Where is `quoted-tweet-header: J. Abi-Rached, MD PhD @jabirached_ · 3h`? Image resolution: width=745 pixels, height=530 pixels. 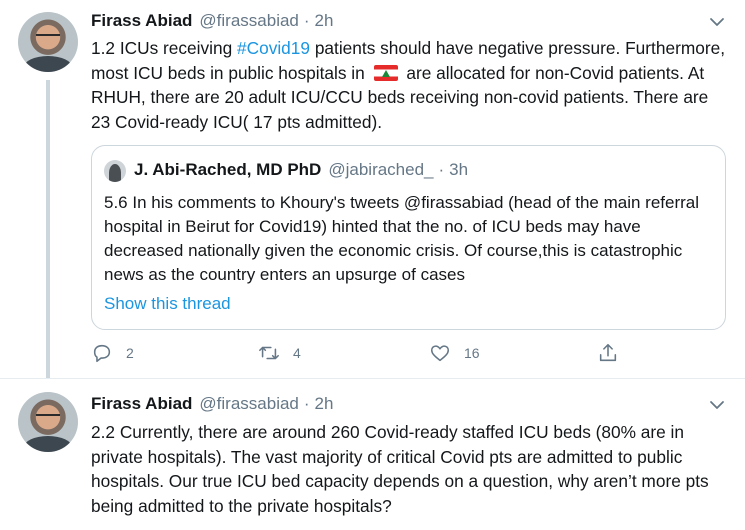 quoted-tweet-header: J. Abi-Rached, MD PhD @jabirached_ · 3h is located at coordinates (301, 170).